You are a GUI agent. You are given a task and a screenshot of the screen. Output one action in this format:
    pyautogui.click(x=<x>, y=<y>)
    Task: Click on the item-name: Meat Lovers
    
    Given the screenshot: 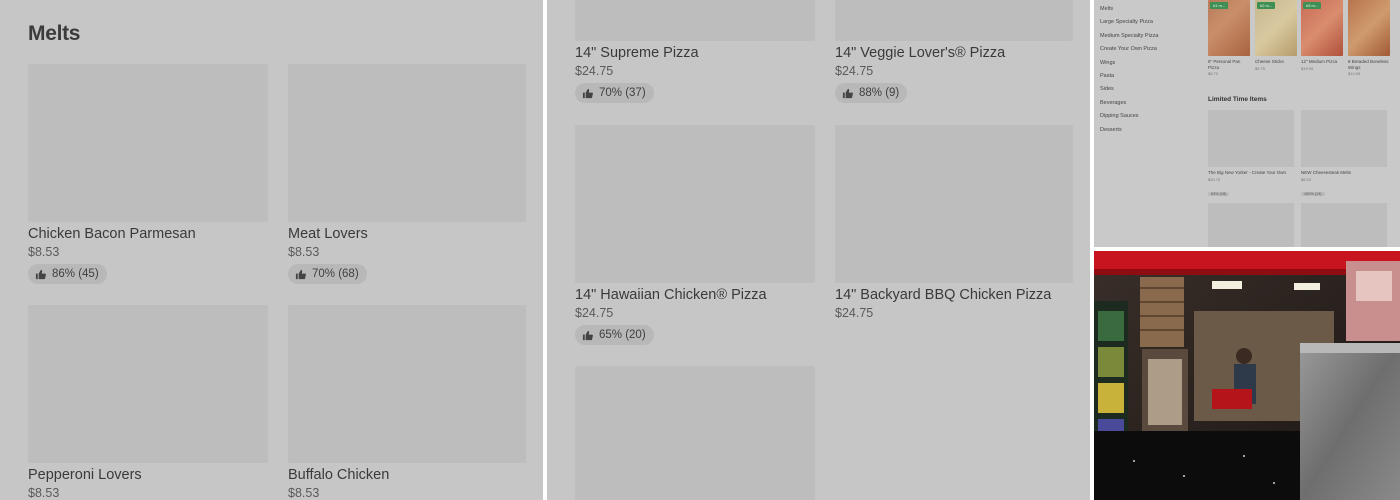 What is the action you would take?
    pyautogui.click(x=328, y=234)
    